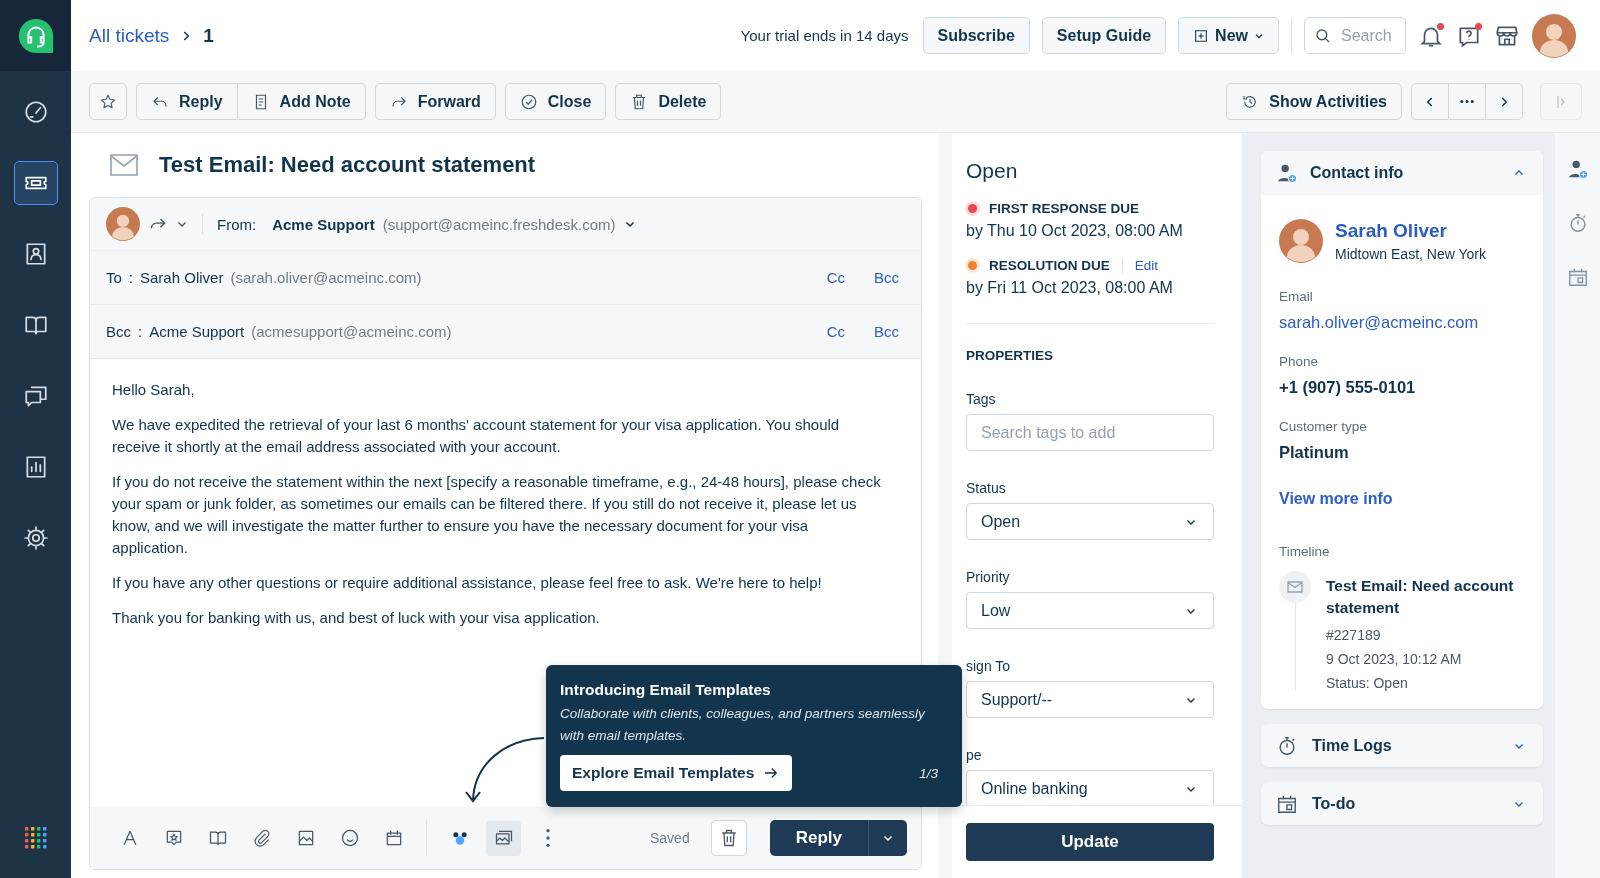 The width and height of the screenshot is (1600, 878). Describe the element at coordinates (1090, 610) in the screenshot. I see `dropdown-field: Low` at that location.